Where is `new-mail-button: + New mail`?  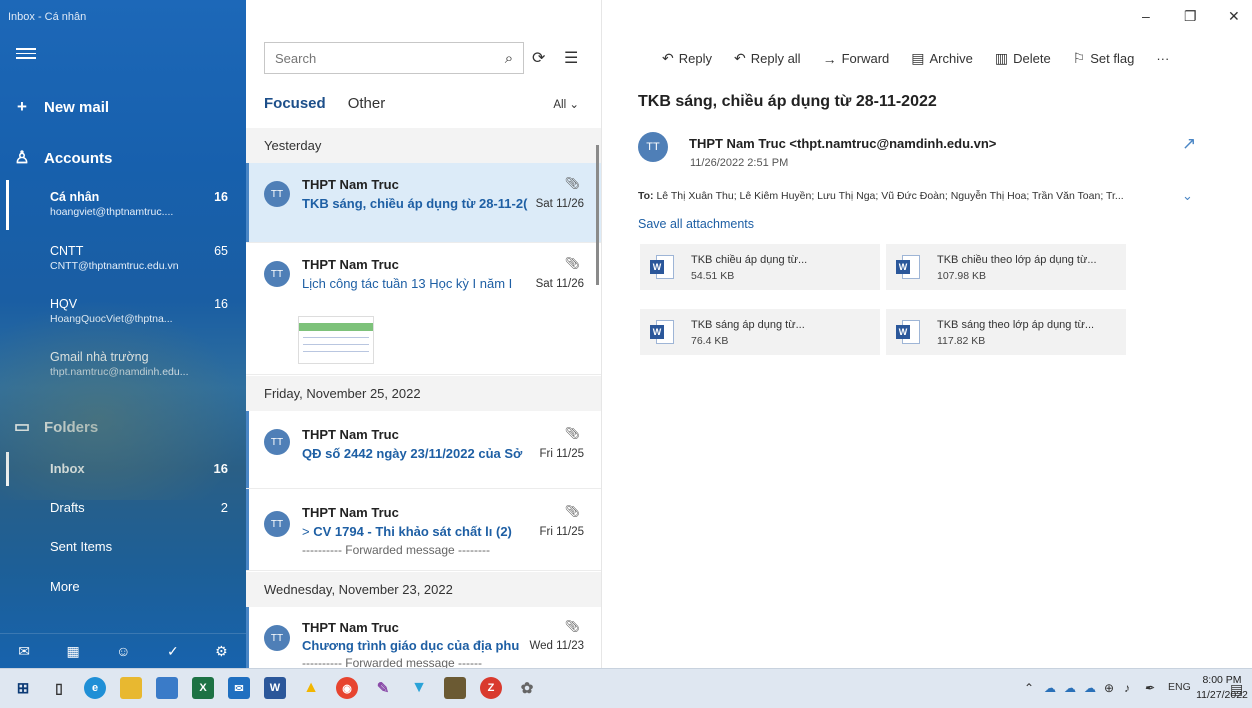
new-mail-button: + New mail is located at coordinates (123, 107).